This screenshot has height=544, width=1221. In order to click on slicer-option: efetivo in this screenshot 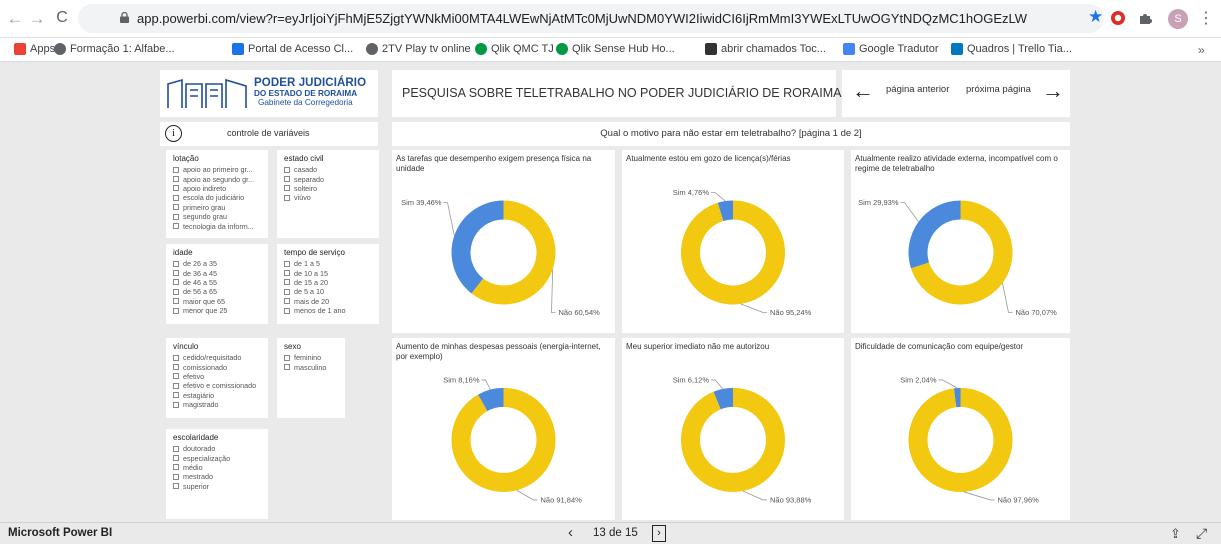, I will do `click(220, 376)`.